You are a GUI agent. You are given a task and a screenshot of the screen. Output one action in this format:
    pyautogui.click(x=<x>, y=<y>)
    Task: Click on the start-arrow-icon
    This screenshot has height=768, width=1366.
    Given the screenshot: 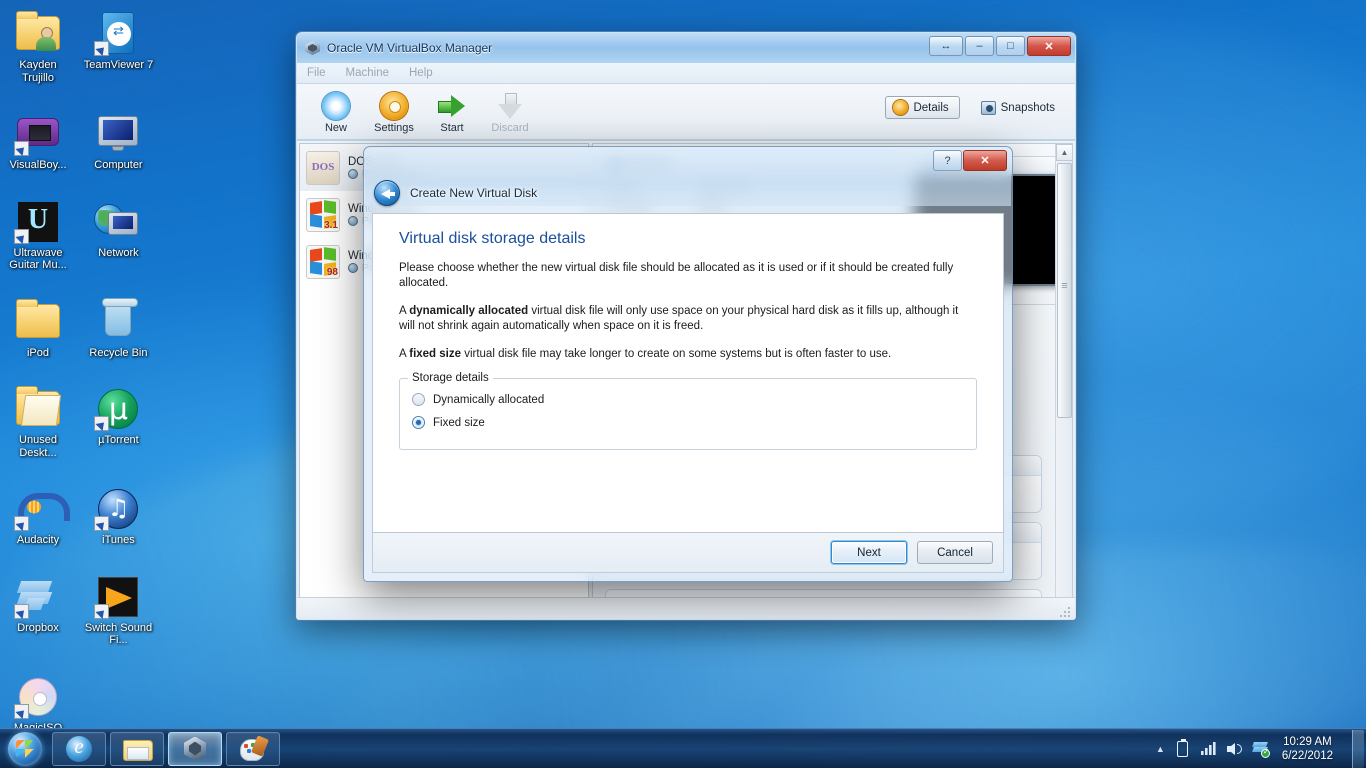 What is the action you would take?
    pyautogui.click(x=452, y=105)
    